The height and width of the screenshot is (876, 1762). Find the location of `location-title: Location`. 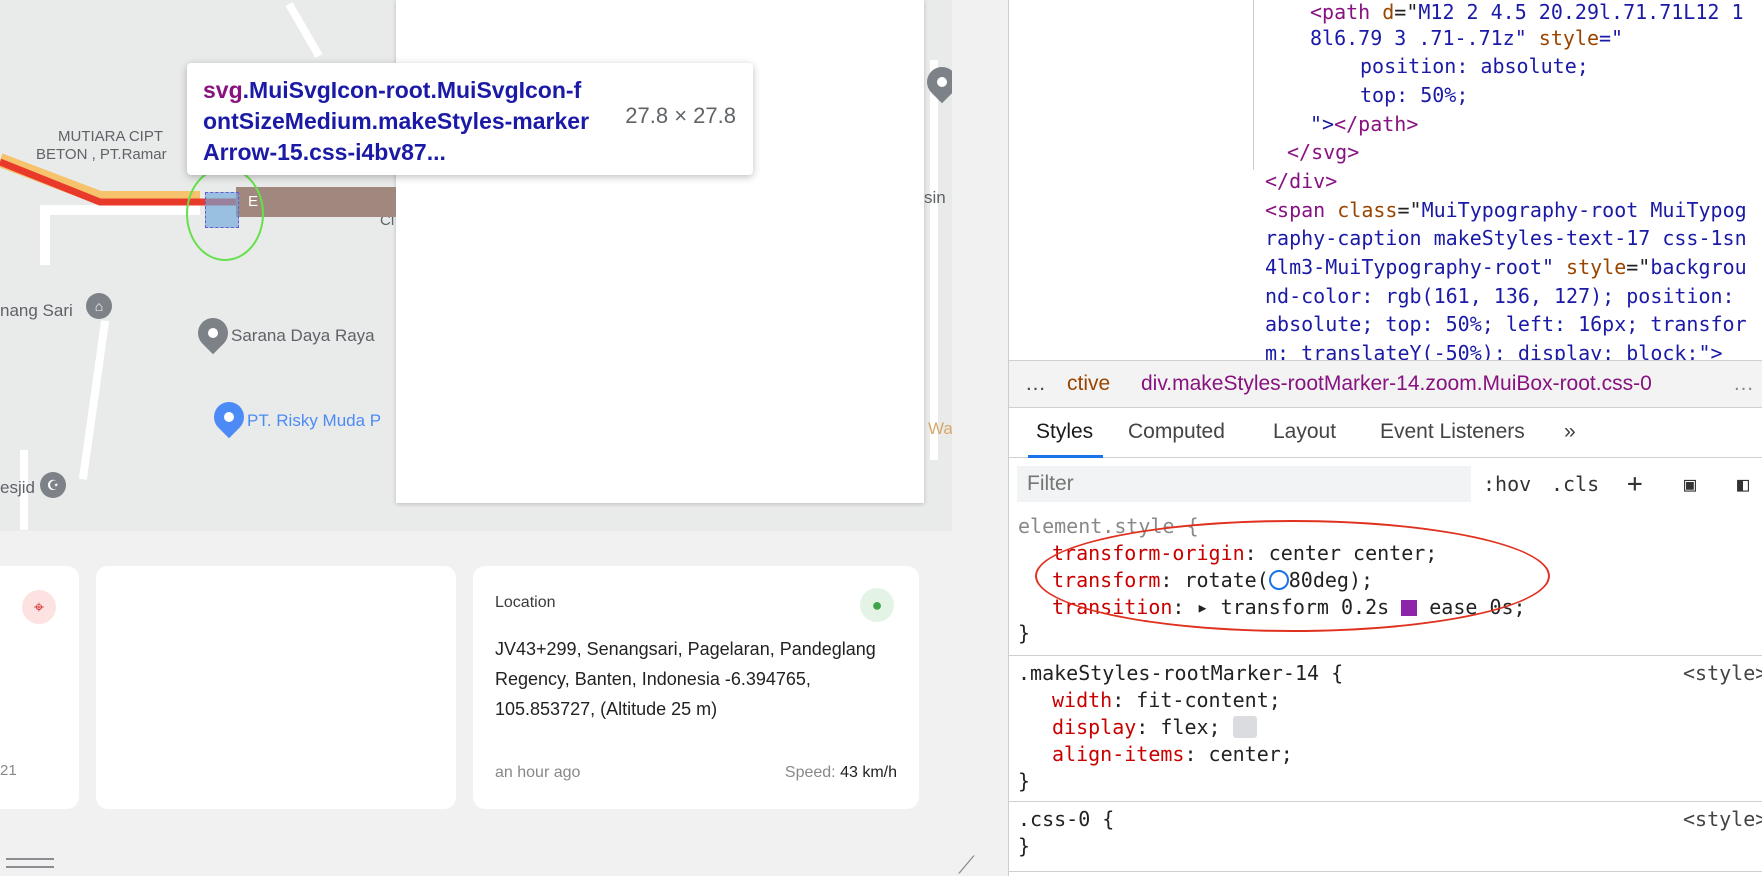

location-title: Location is located at coordinates (525, 602).